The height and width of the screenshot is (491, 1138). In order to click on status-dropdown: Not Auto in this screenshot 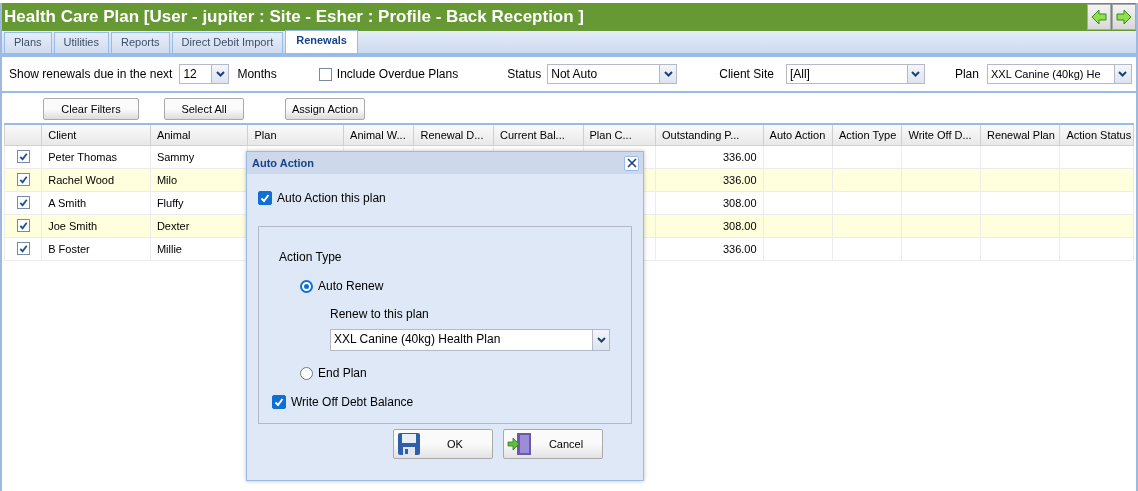, I will do `click(612, 74)`.